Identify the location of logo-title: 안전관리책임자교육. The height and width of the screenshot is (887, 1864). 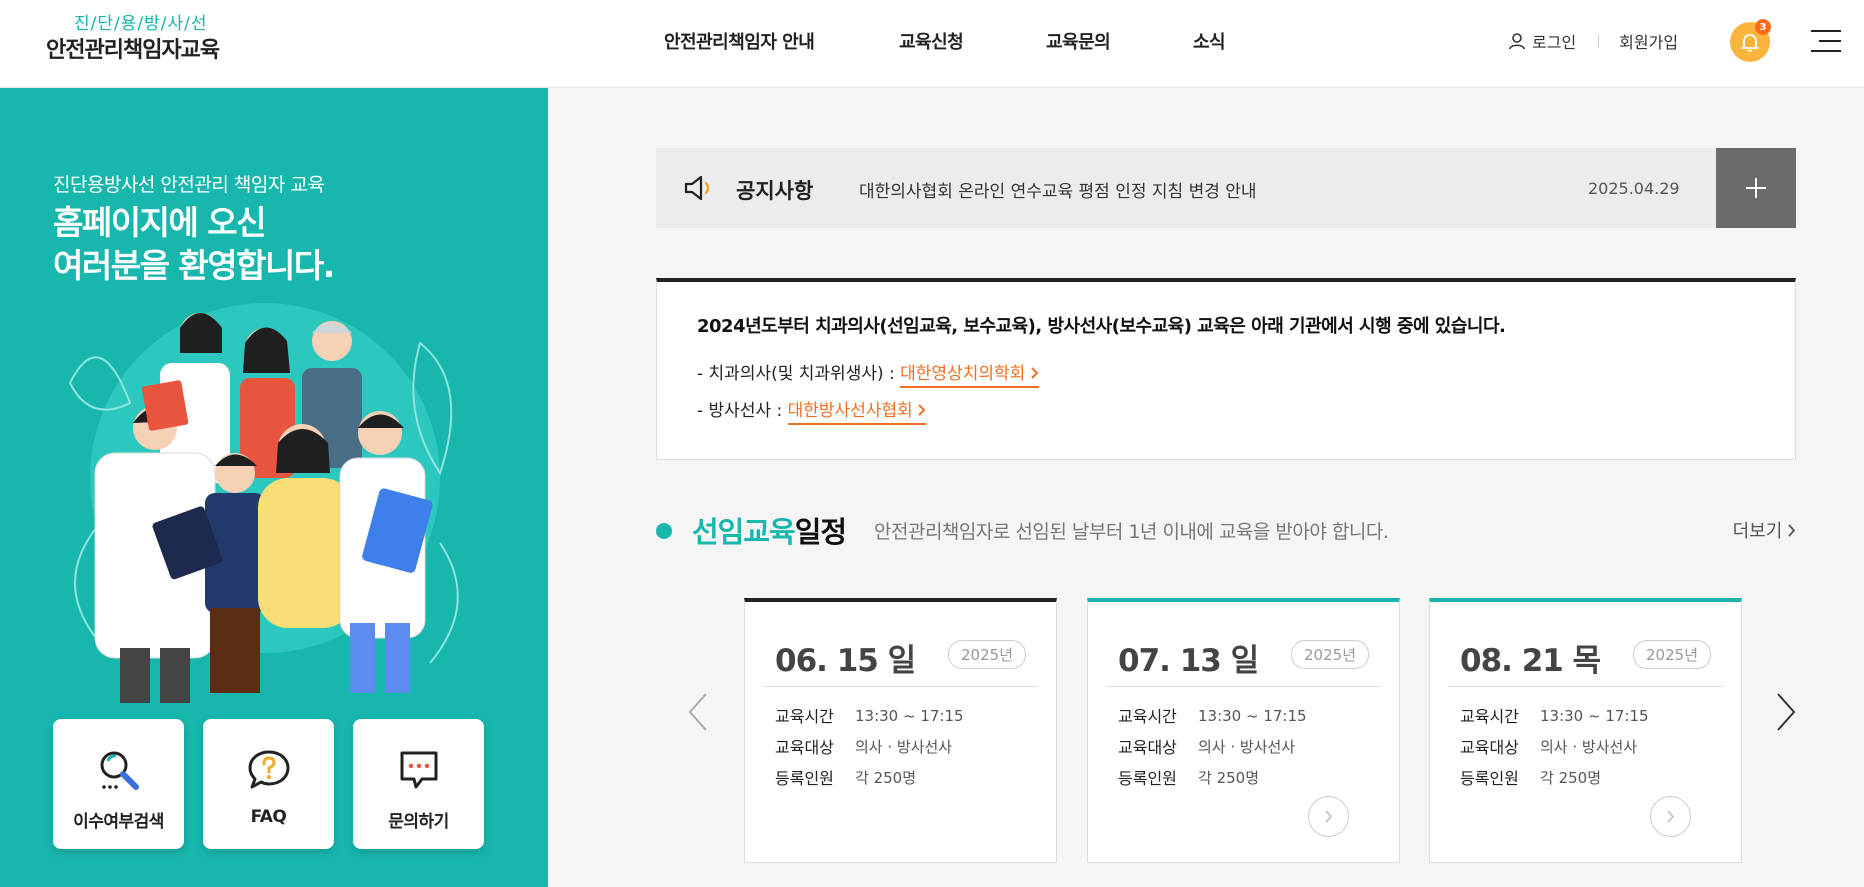
(133, 50).